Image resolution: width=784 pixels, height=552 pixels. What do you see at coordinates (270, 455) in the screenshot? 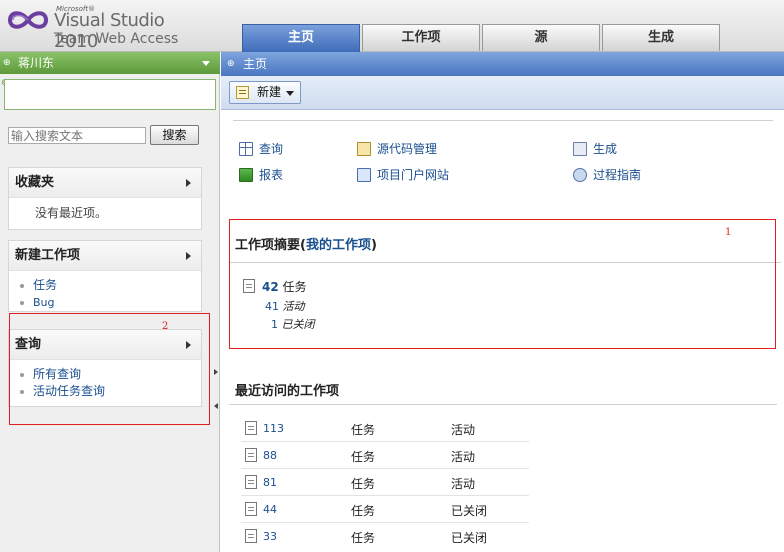
I see `row-id: 88` at bounding box center [270, 455].